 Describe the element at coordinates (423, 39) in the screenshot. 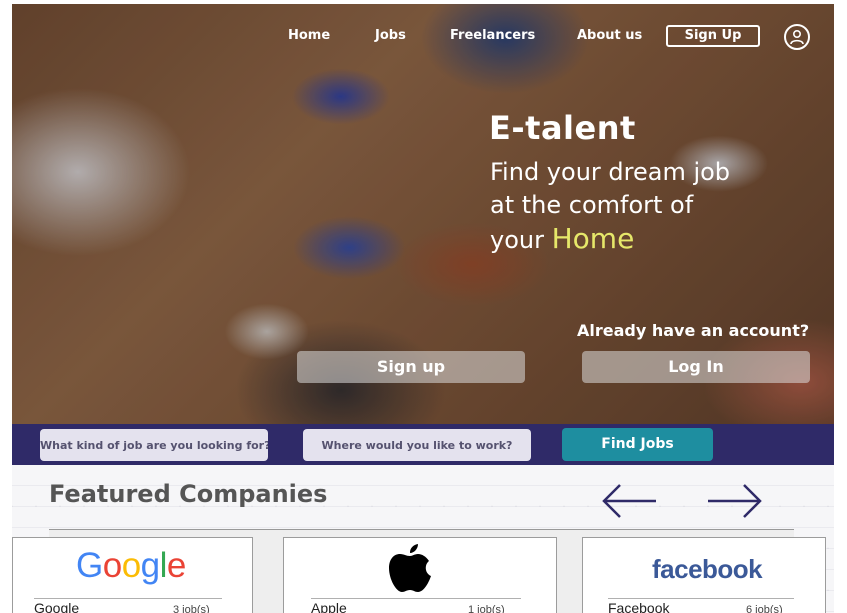

I see `top-nav: Home Jobs Freelancers About us Sign Up` at that location.